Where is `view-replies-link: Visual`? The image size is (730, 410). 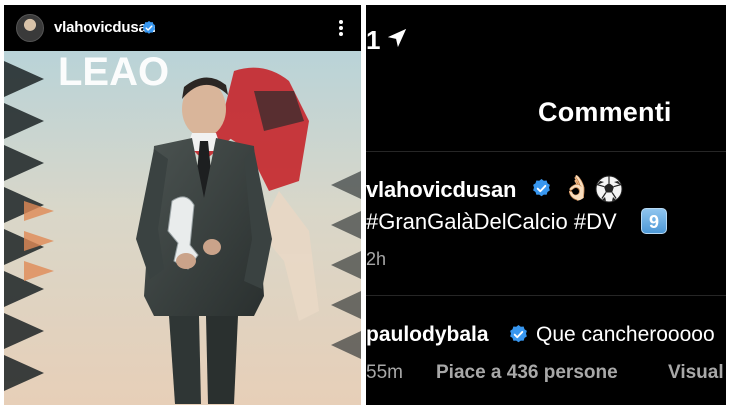
view-replies-link: Visual is located at coordinates (696, 373).